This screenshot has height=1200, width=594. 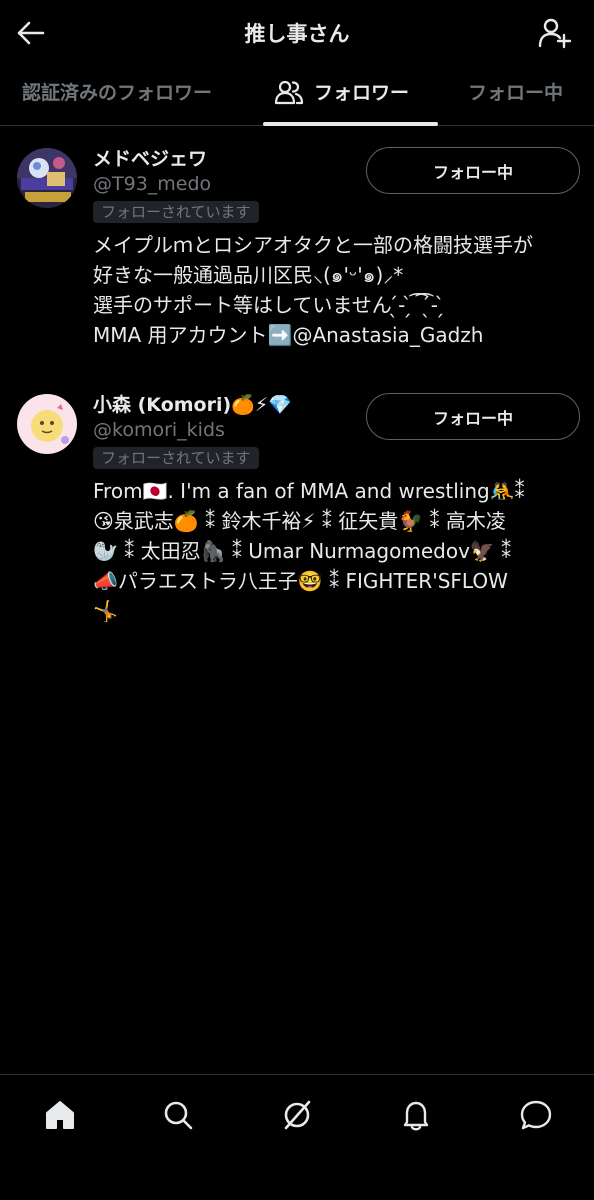 I want to click on nav-notifications, so click(x=416, y=1115).